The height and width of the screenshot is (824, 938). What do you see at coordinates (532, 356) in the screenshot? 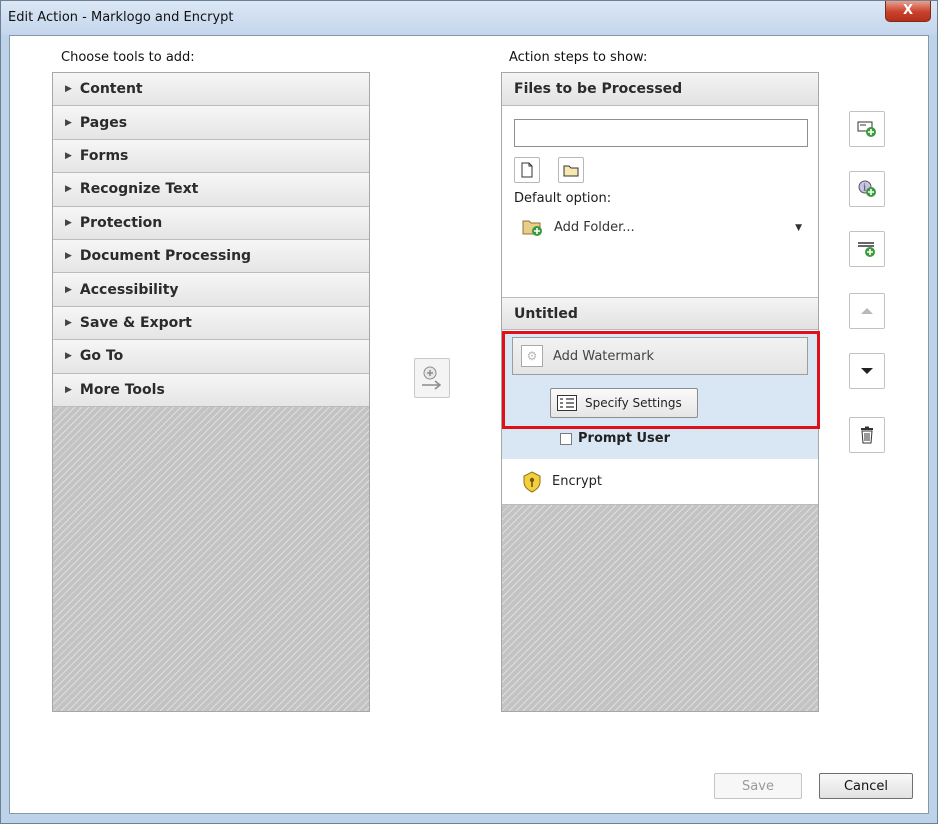
I see `watermark-gear-icon: ⚙` at bounding box center [532, 356].